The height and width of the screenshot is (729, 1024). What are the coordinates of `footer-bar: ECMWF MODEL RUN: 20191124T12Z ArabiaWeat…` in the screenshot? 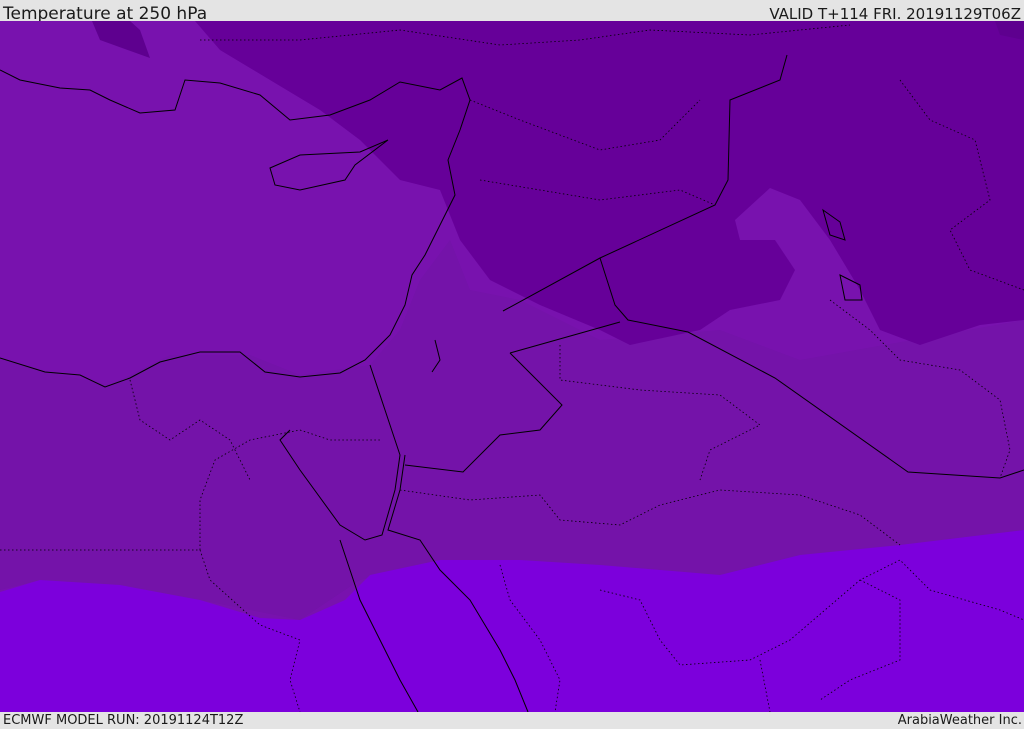 It's located at (512, 720).